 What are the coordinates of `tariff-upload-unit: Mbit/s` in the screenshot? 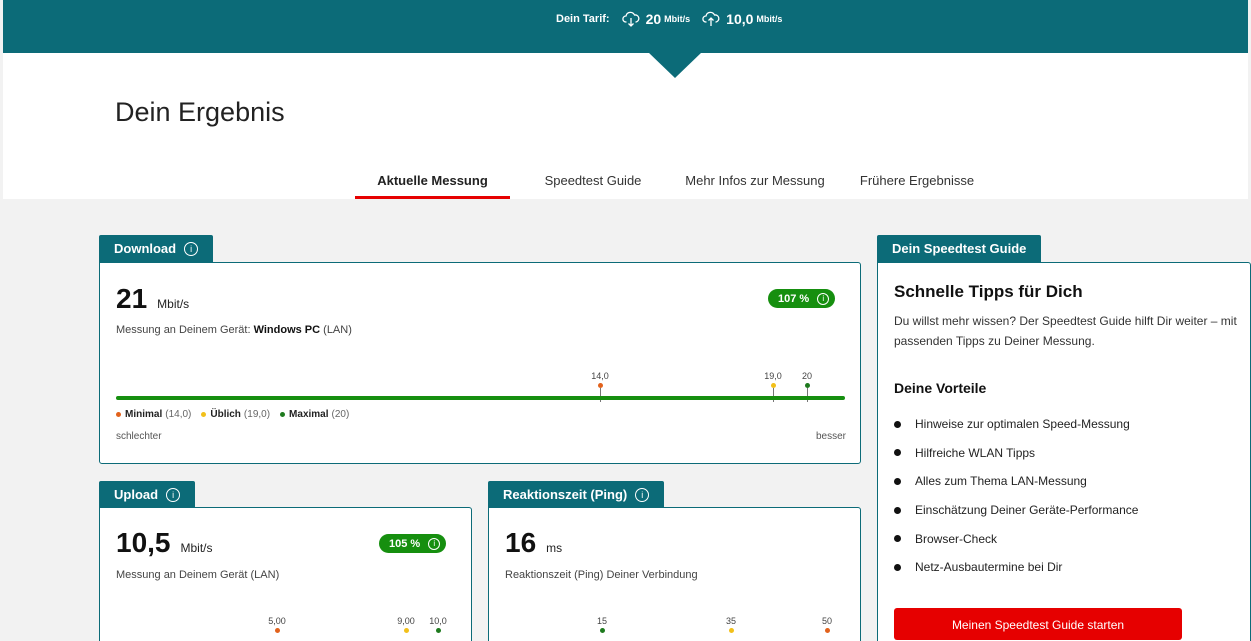 It's located at (769, 19).